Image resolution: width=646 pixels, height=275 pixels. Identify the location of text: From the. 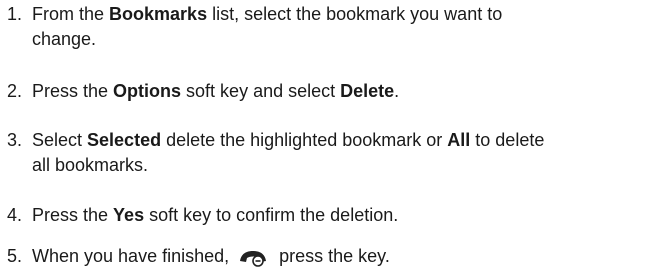
(71, 14).